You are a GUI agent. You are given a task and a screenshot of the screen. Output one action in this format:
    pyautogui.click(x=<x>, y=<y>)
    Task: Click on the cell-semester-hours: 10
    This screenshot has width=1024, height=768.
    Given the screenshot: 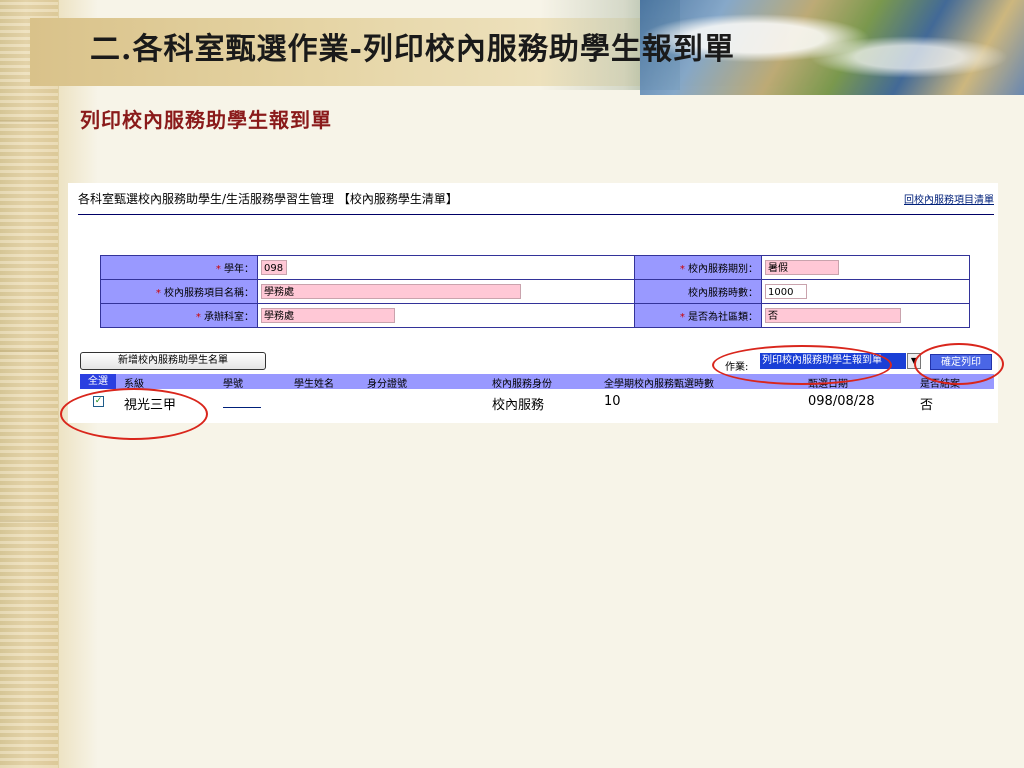 What is the action you would take?
    pyautogui.click(x=612, y=401)
    